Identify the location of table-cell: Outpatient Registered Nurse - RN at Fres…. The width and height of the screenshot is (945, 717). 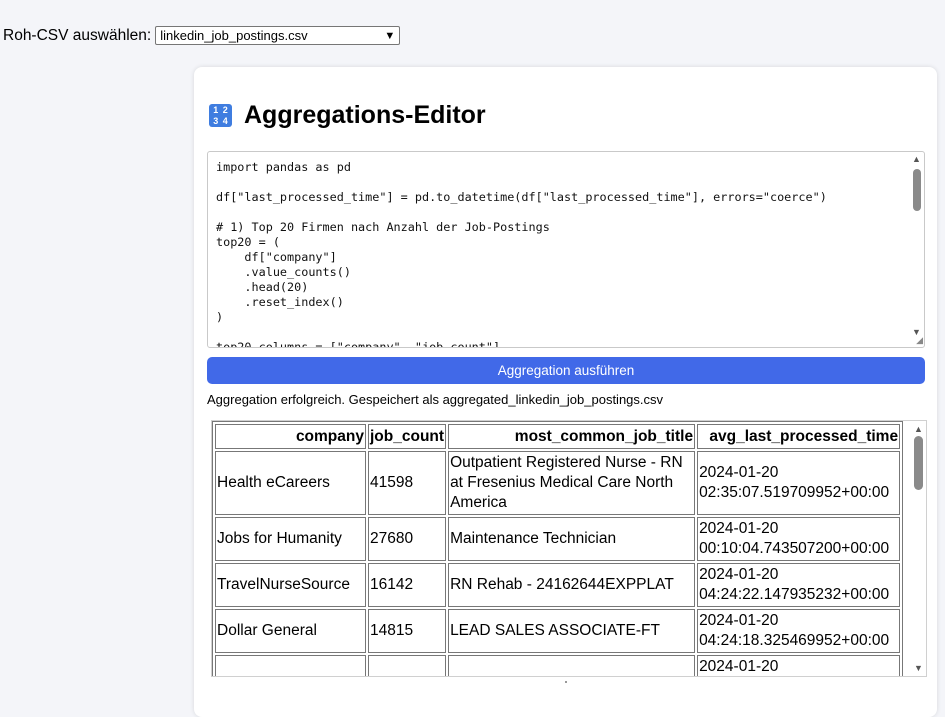
(572, 483).